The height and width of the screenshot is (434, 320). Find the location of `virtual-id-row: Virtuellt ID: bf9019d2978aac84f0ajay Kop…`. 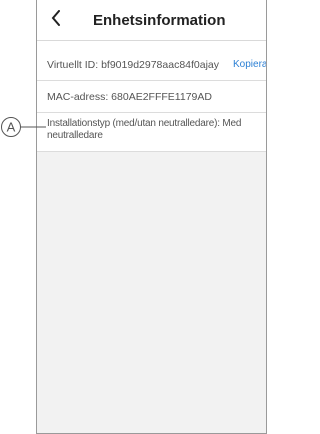

virtual-id-row: Virtuellt ID: bf9019d2978aac84f0ajay Kop… is located at coordinates (151, 61).